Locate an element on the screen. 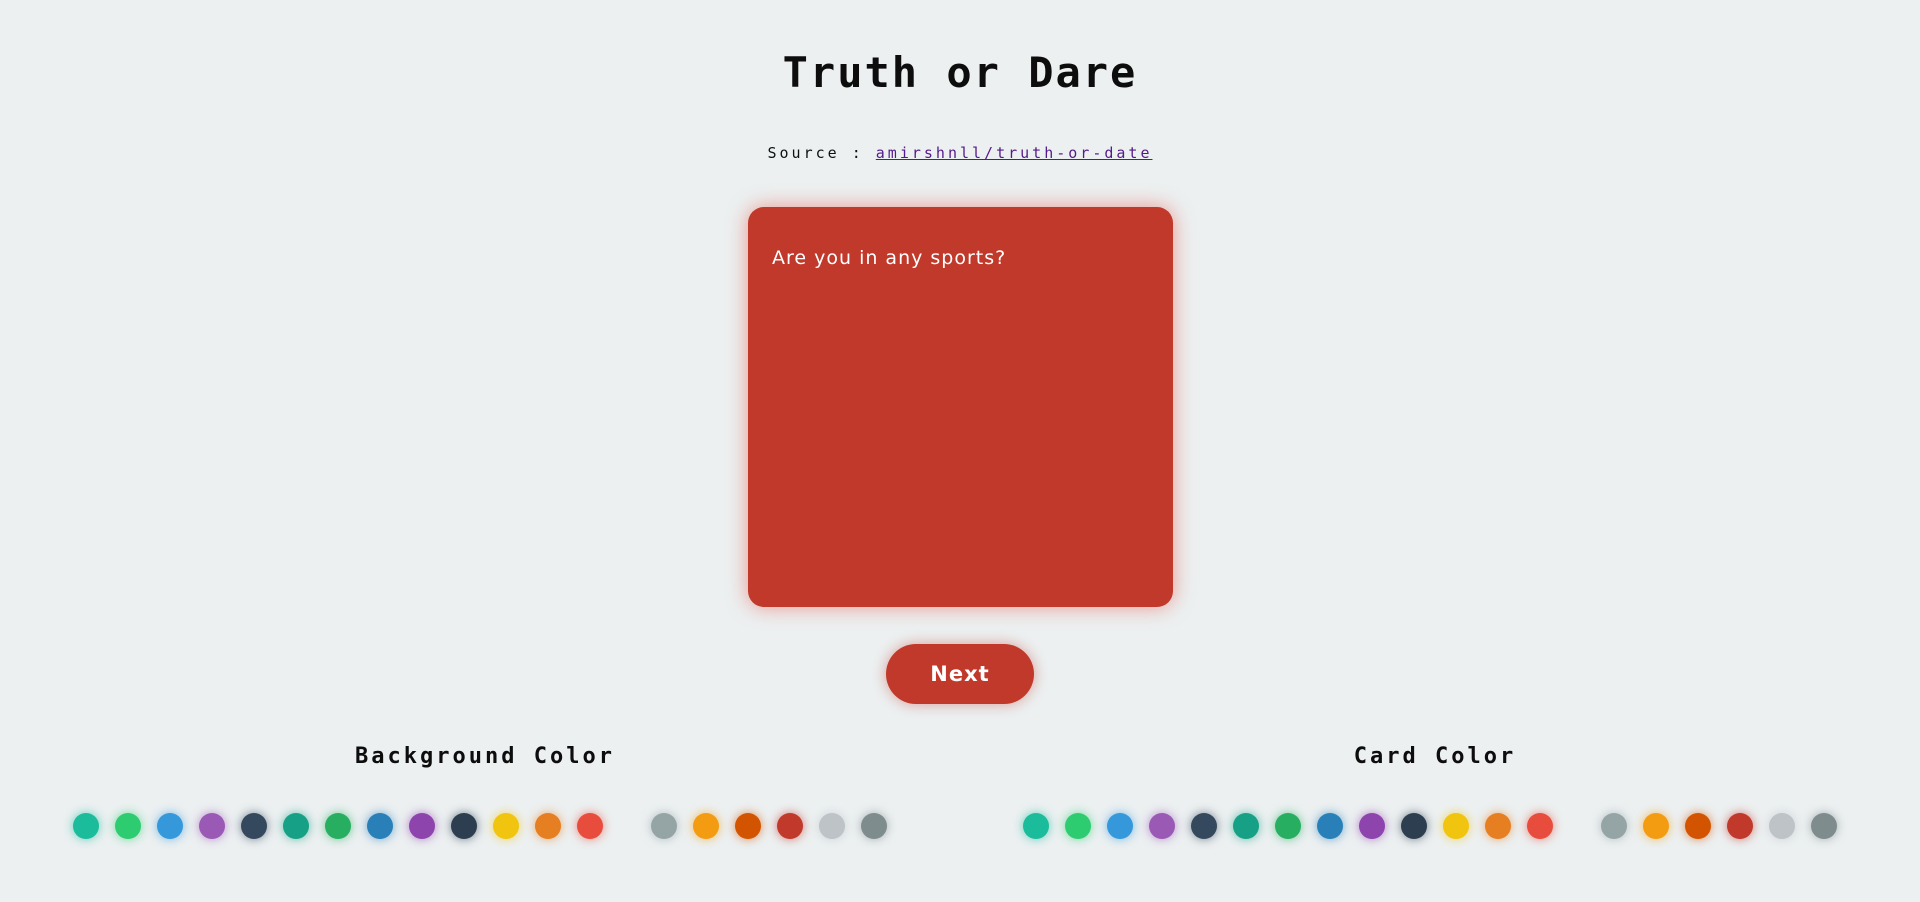  source-link: amirshnll/truth-or-date is located at coordinates (1014, 153).